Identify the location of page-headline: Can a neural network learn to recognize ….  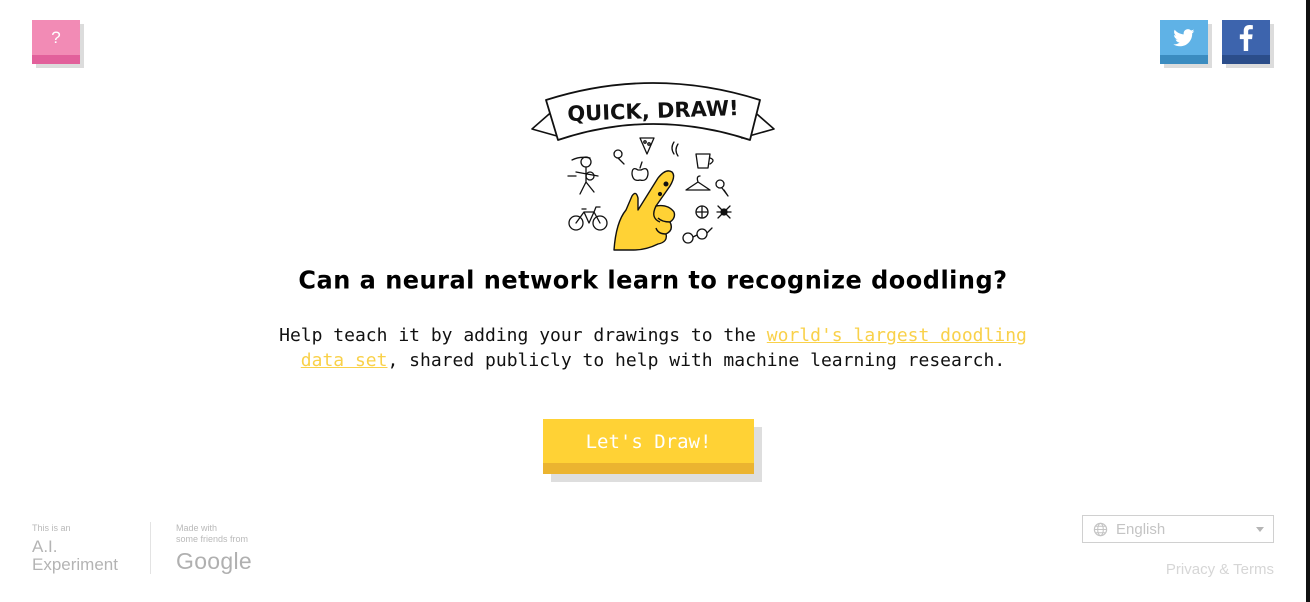
(653, 280).